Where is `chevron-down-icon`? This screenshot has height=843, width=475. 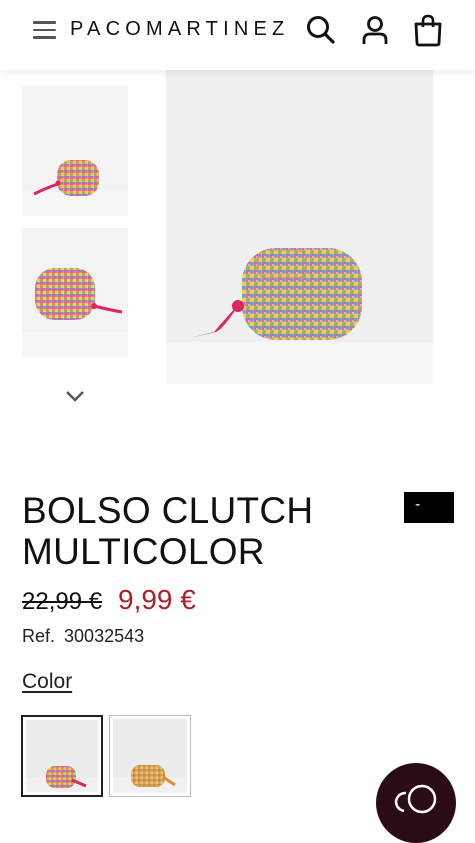 chevron-down-icon is located at coordinates (75, 396).